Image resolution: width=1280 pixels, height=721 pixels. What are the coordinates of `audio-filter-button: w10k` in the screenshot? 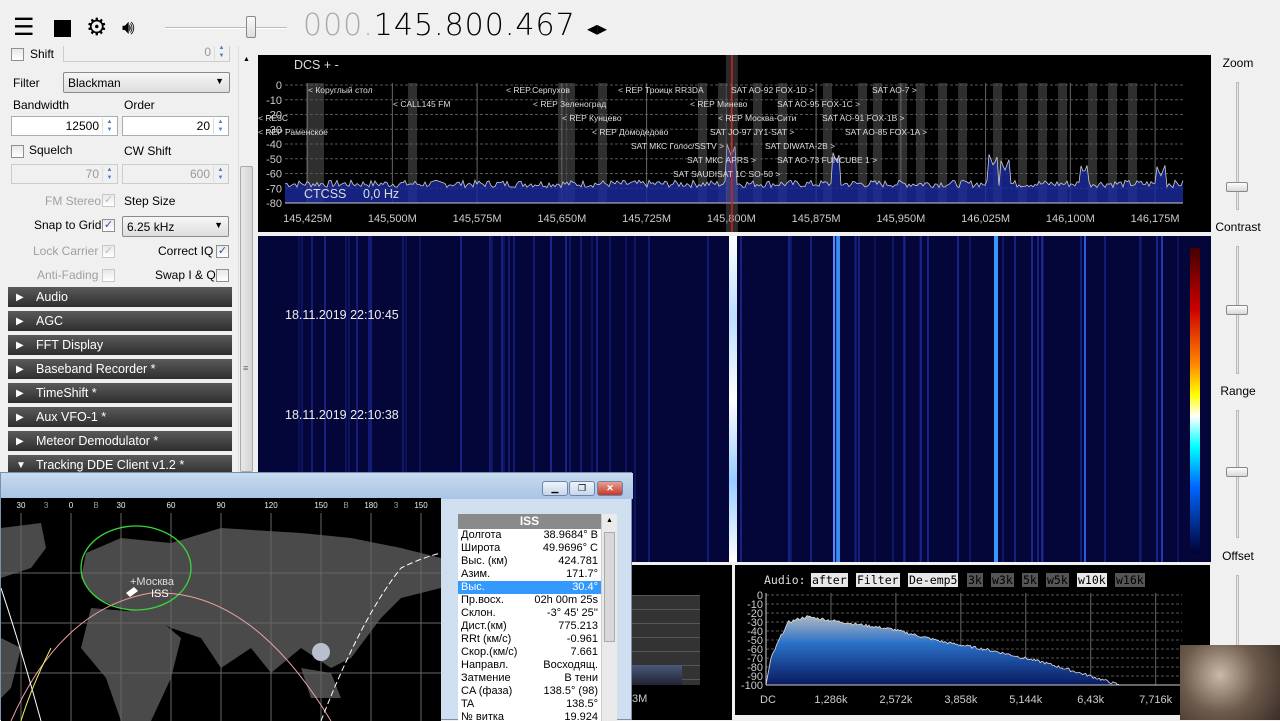 It's located at (1092, 580).